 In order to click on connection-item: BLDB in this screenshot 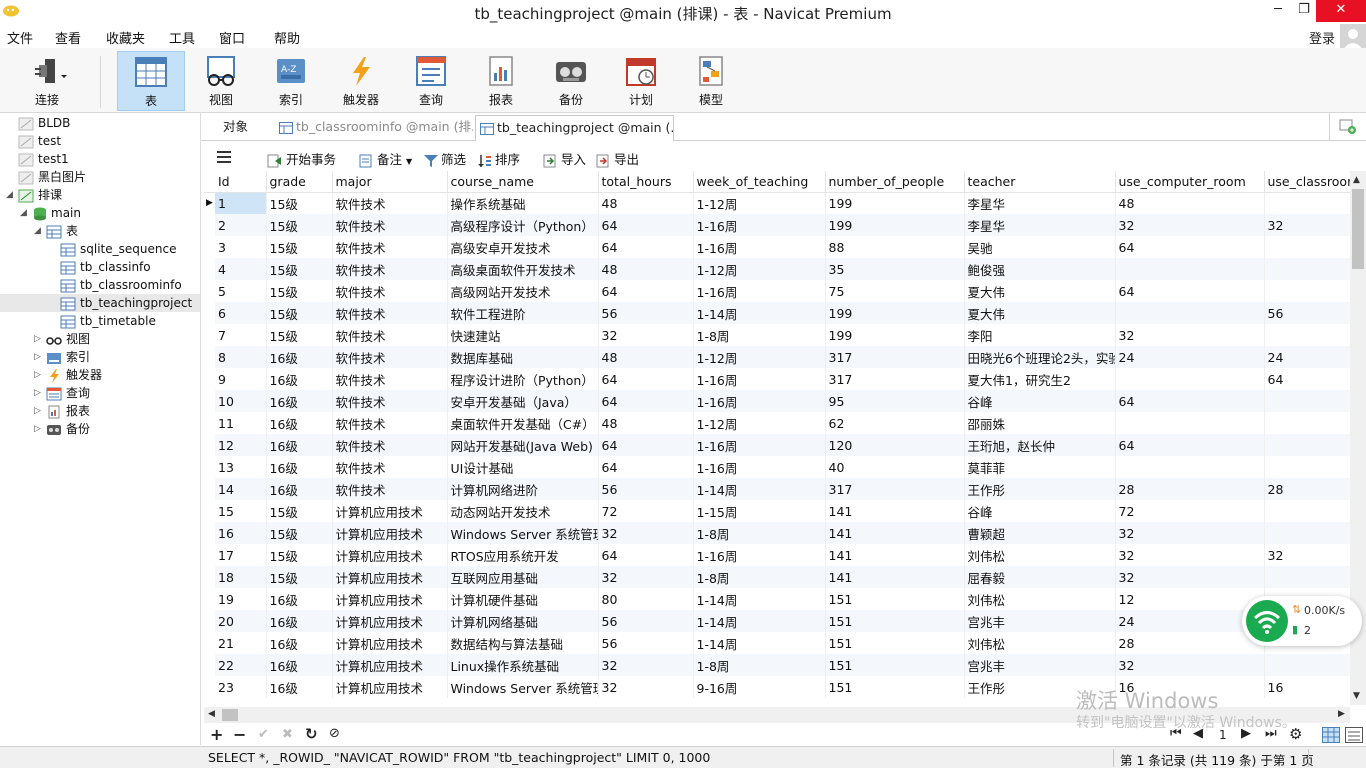, I will do `click(44, 123)`.